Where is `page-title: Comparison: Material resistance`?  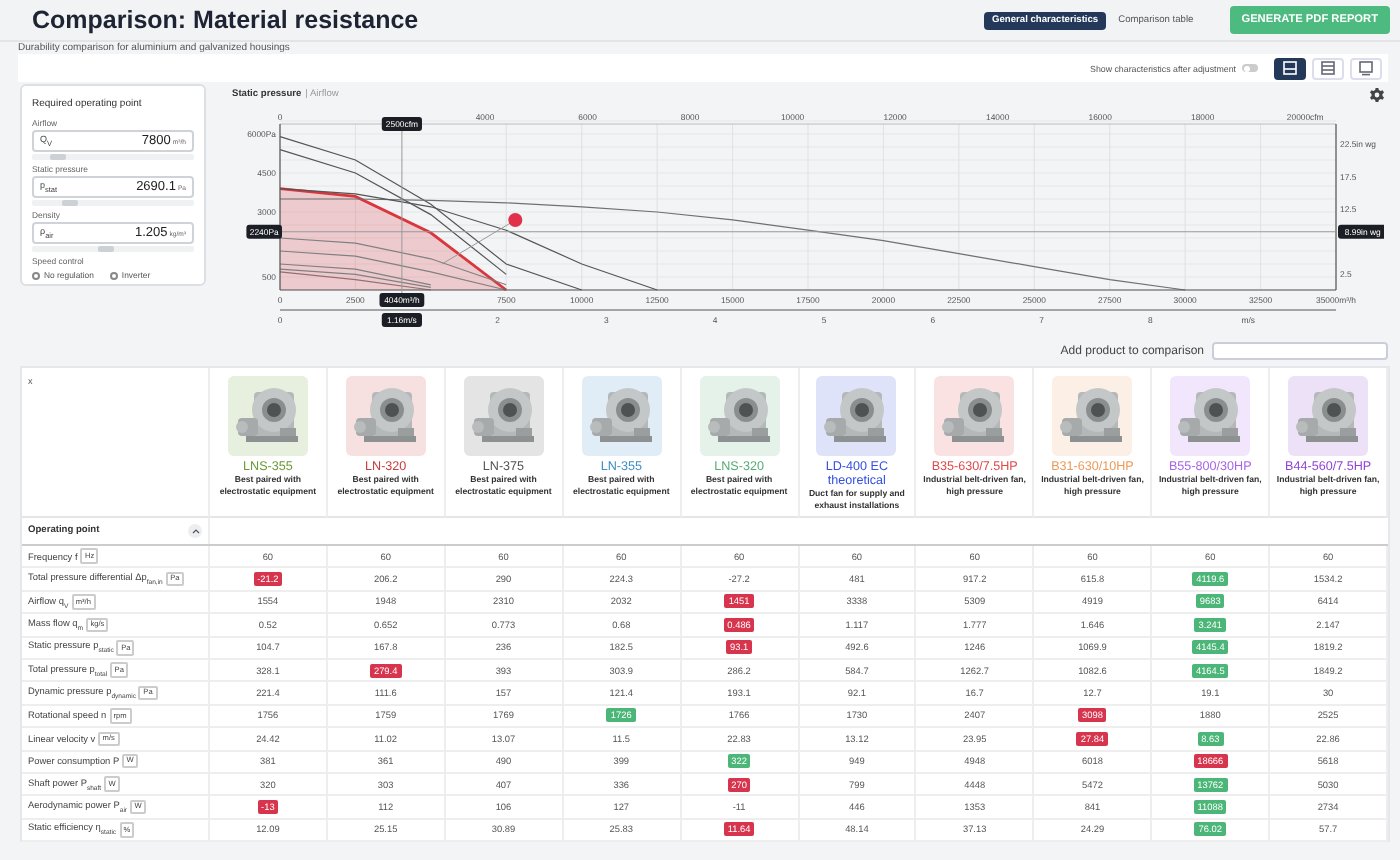 page-title: Comparison: Material resistance is located at coordinates (226, 20).